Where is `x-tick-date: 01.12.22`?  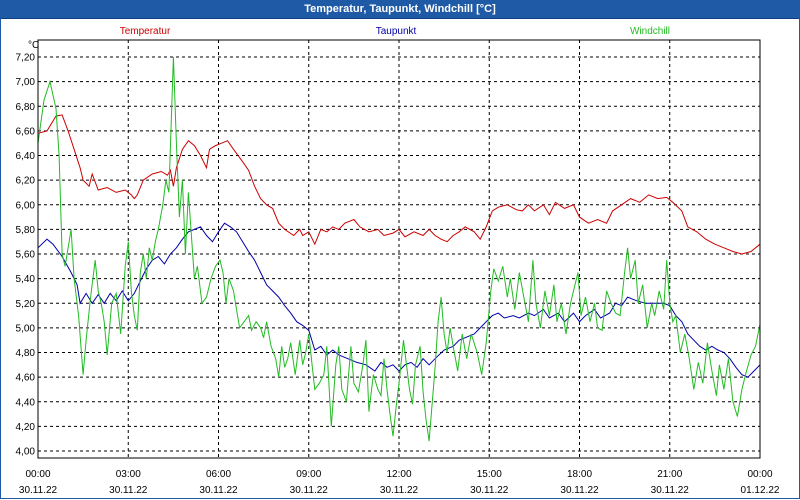 x-tick-date: 01.12.22 is located at coordinates (760, 490).